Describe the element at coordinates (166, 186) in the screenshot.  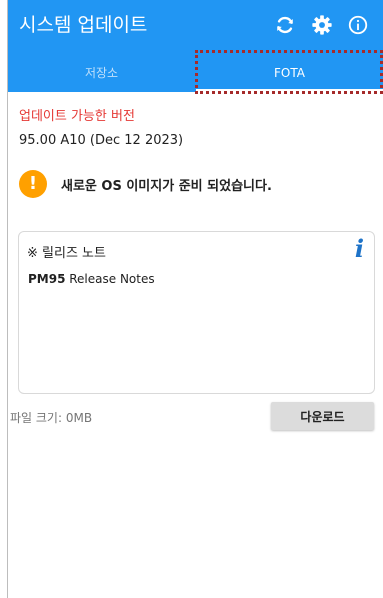
I see `os-image-ready-message: 새로운 OS 이미지가 준비 되었습니다.` at that location.